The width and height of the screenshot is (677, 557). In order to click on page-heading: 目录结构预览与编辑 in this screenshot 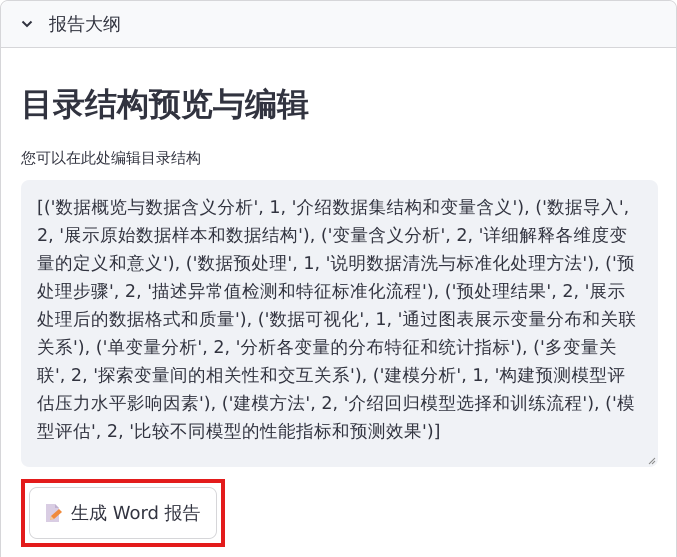, I will do `click(165, 104)`.